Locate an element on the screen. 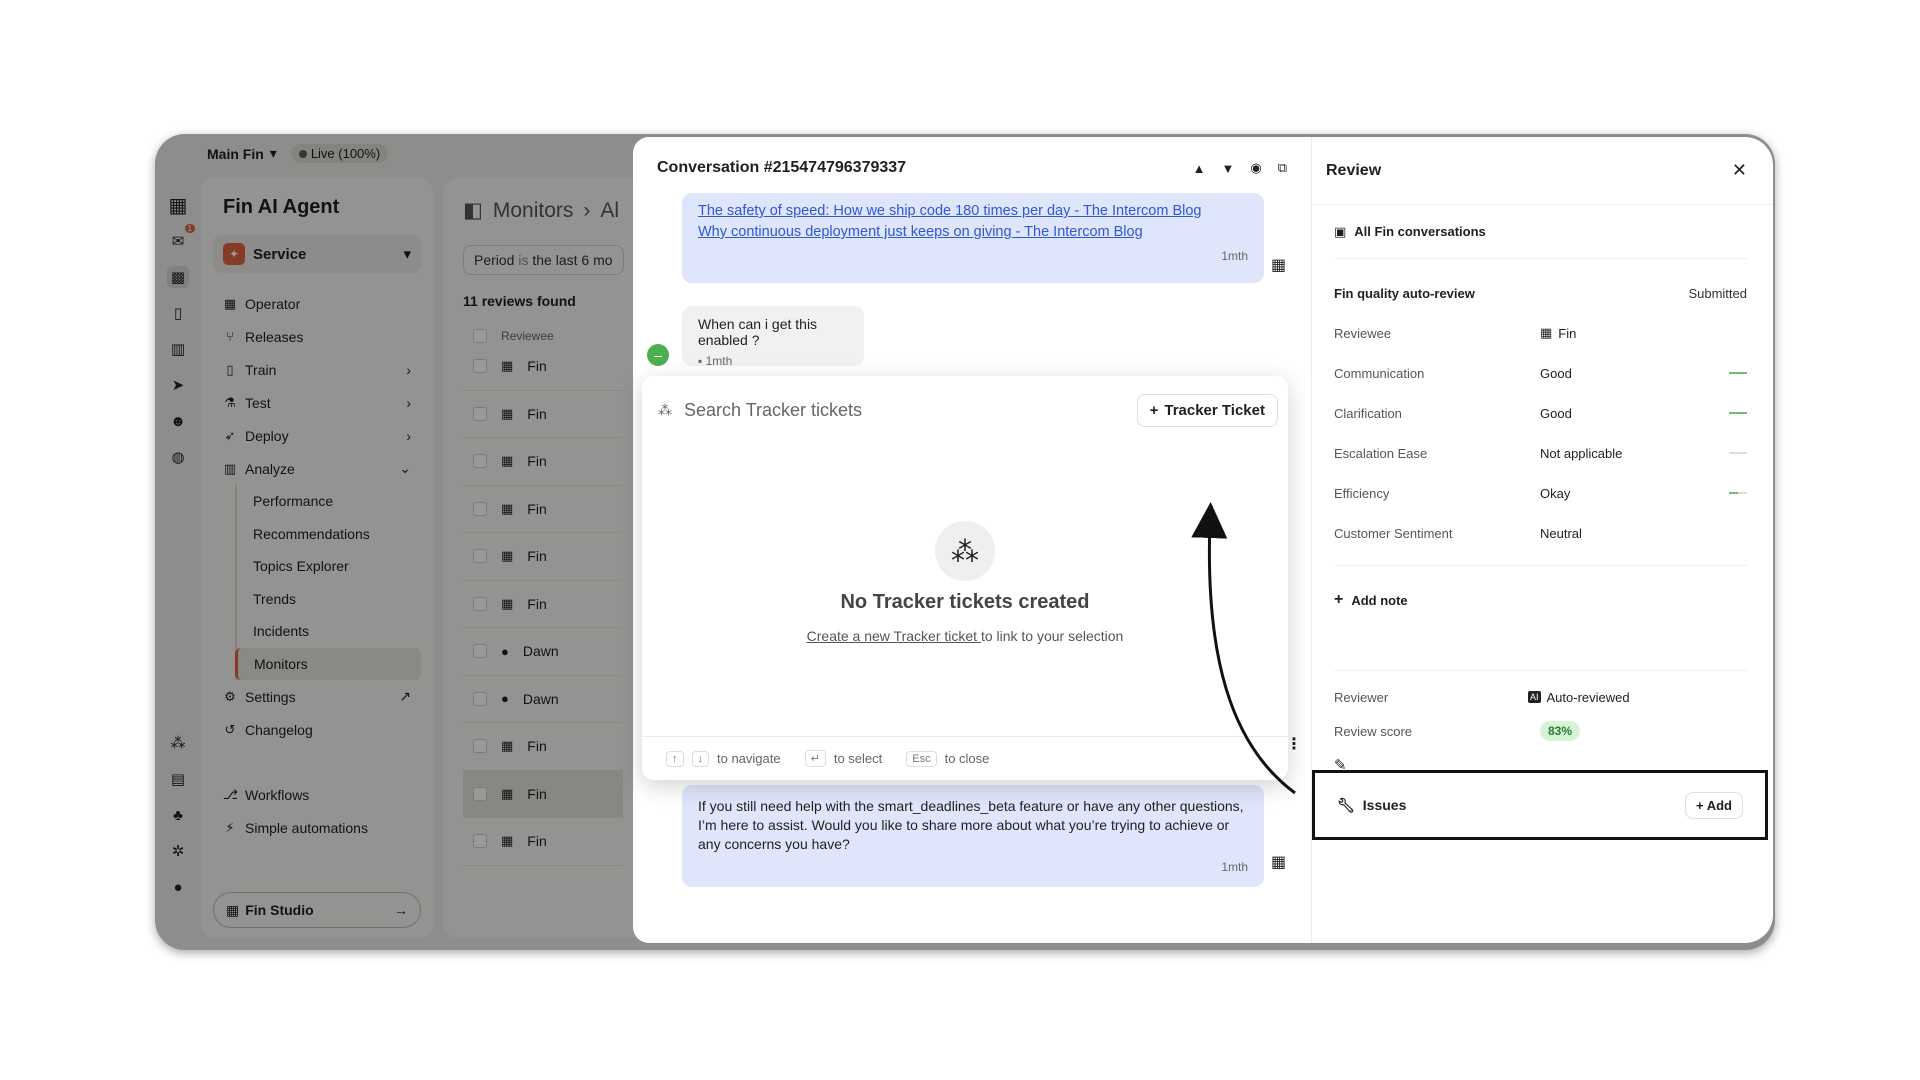 This screenshot has height=1080, width=1920. add-label: Add is located at coordinates (1719, 805).